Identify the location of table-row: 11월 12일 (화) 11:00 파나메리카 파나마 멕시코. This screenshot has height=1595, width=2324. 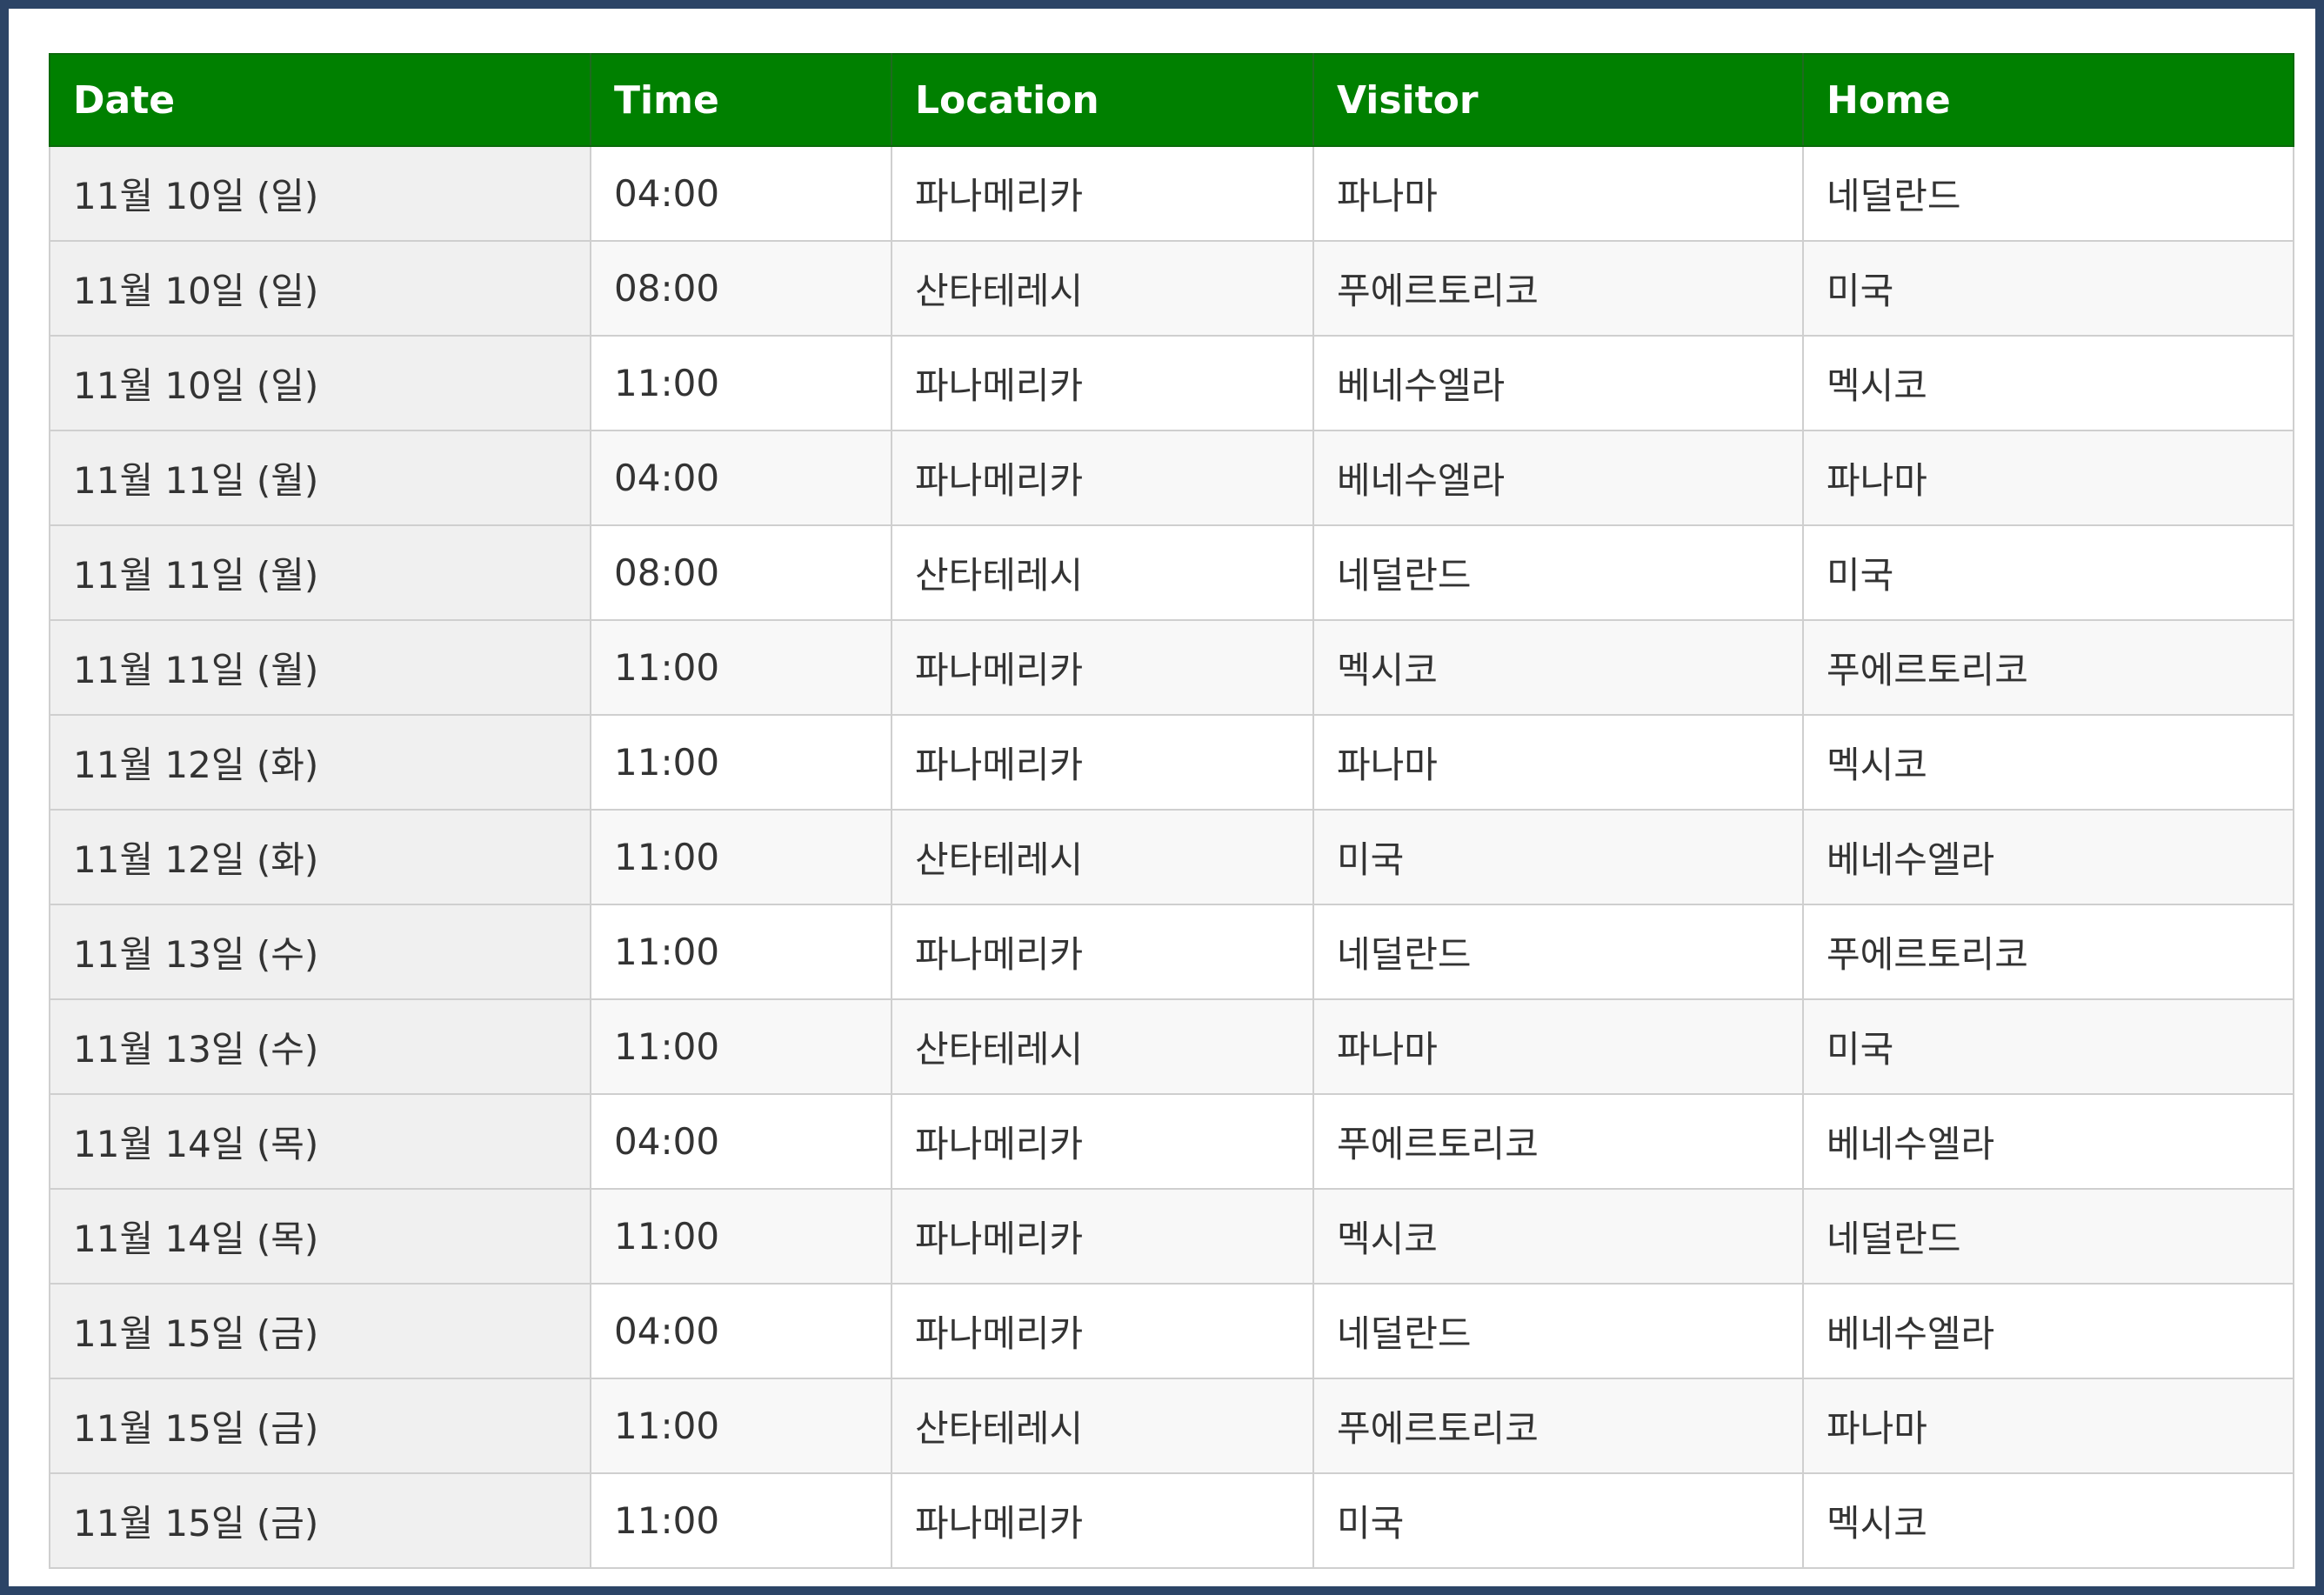
(1171, 762).